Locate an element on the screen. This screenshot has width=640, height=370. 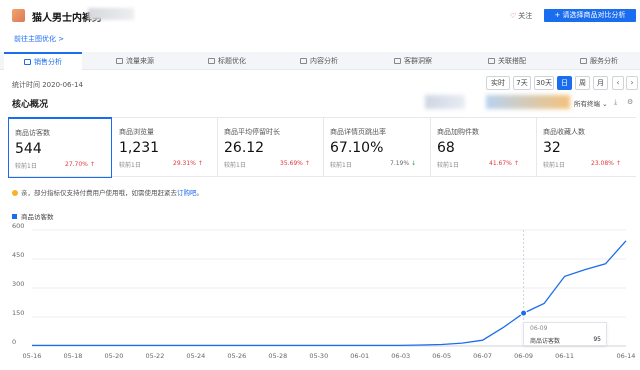
metric-change-value: 23.08% is located at coordinates (602, 163).